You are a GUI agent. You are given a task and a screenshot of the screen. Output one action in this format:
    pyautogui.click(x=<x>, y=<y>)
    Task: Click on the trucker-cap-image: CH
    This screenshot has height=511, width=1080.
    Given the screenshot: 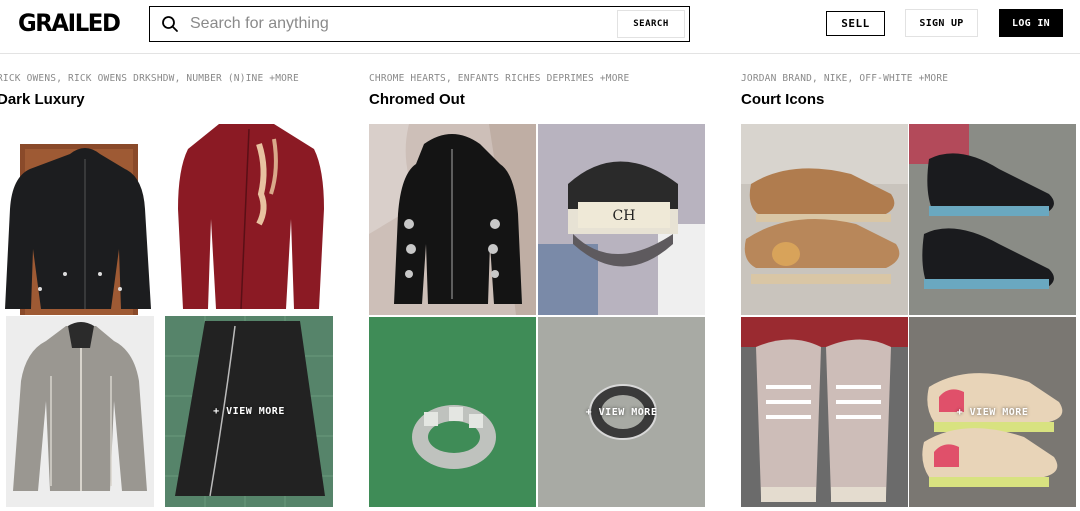 What is the action you would take?
    pyautogui.click(x=621, y=219)
    